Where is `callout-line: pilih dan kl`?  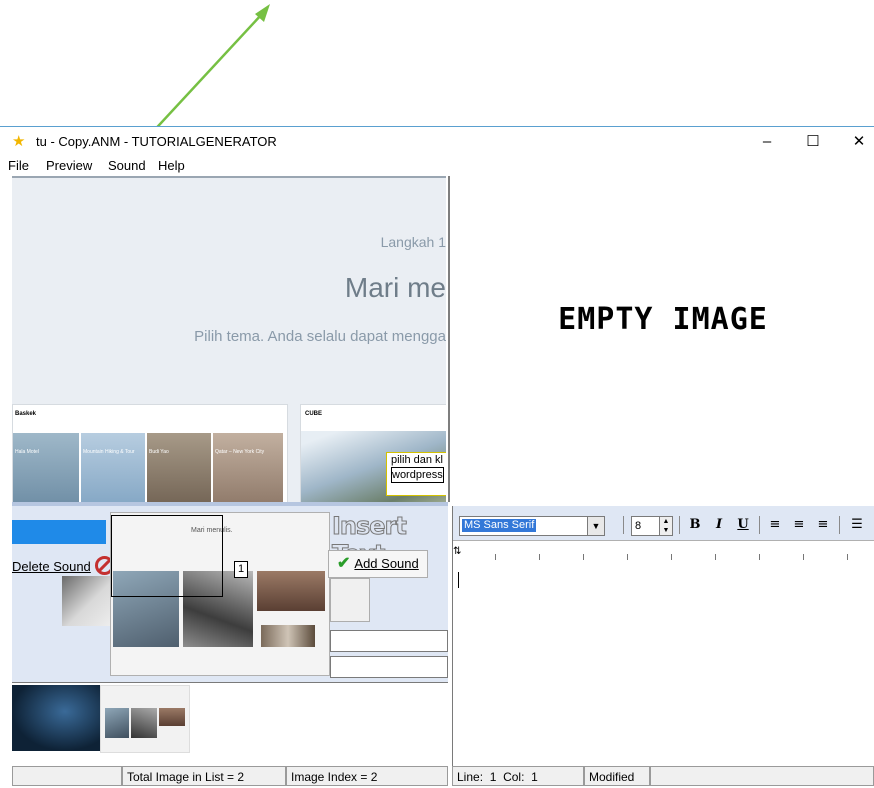 callout-line: pilih dan kl is located at coordinates (417, 460).